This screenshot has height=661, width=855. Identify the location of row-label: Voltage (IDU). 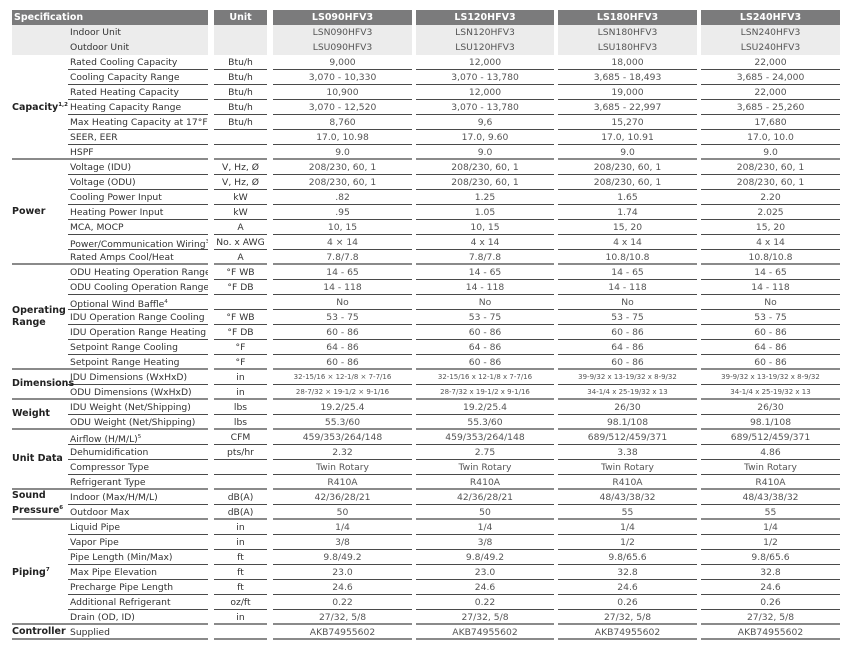
(138, 167).